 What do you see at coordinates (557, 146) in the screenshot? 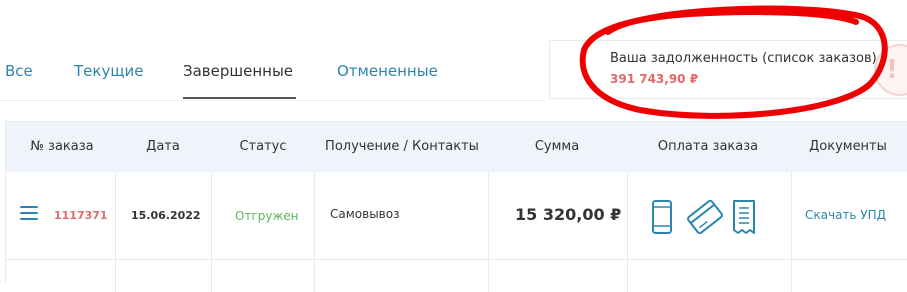
I see `header-sum: Сумма` at bounding box center [557, 146].